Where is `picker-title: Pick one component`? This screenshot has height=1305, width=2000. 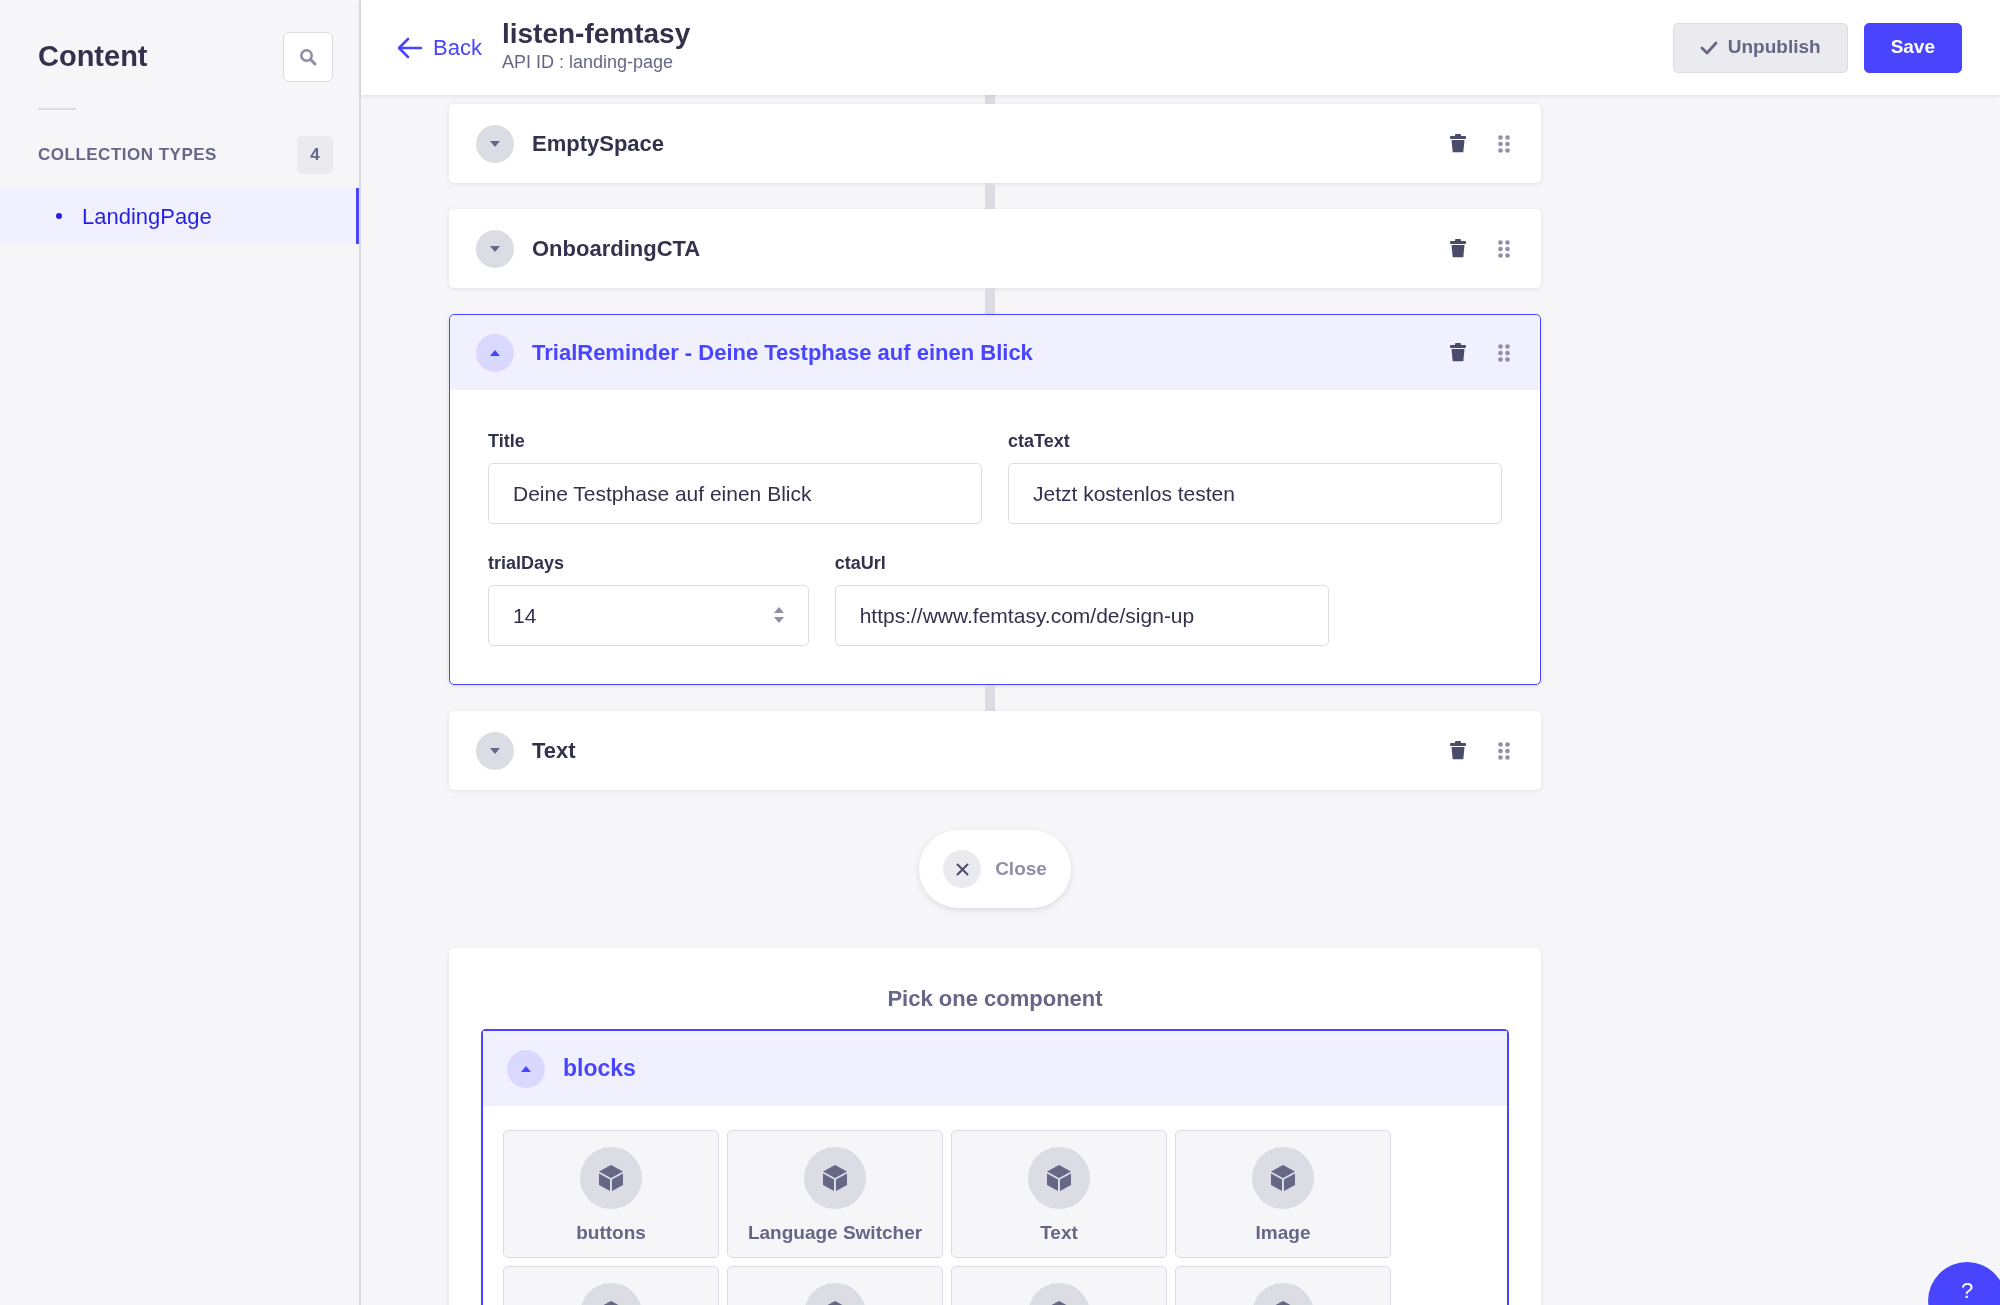 picker-title: Pick one component is located at coordinates (995, 999).